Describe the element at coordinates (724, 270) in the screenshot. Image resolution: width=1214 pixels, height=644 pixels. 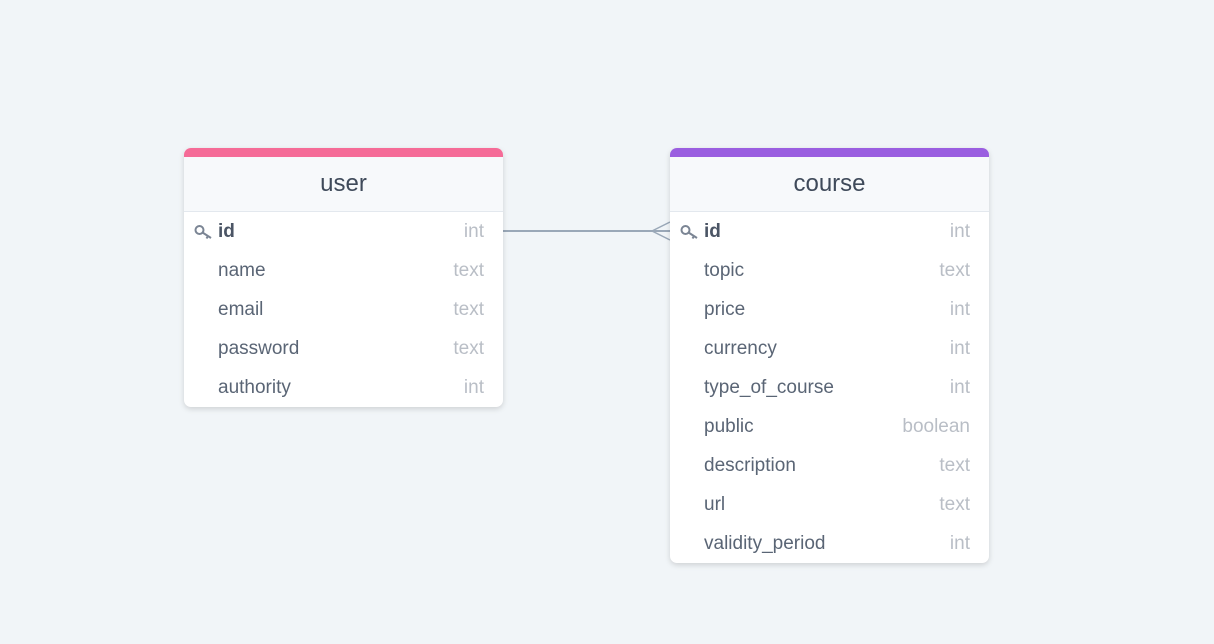
I see `column-name: topic` at that location.